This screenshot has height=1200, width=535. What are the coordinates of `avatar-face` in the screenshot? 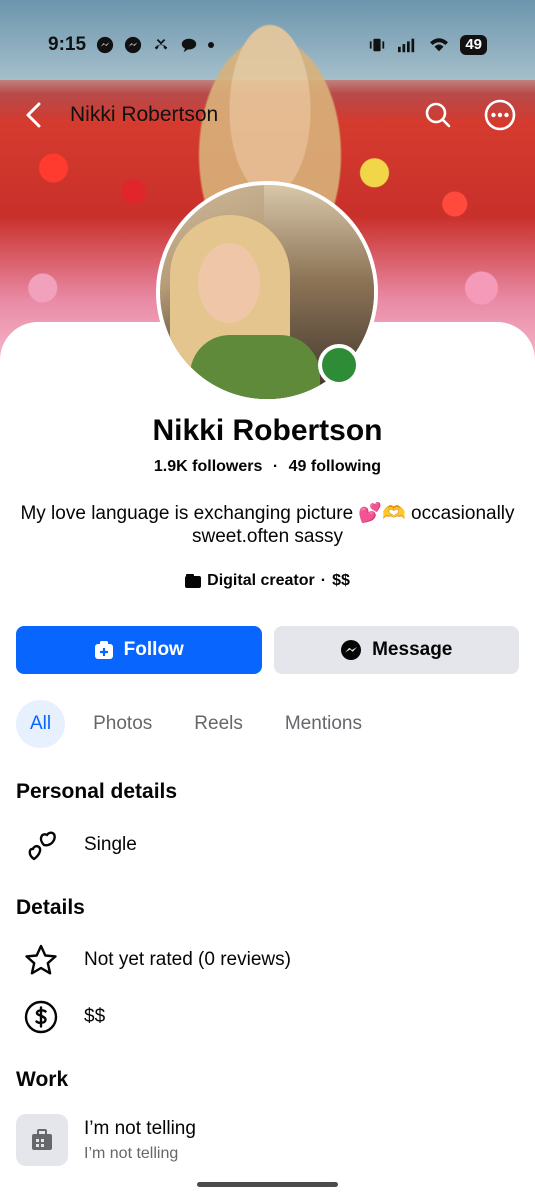 It's located at (229, 283).